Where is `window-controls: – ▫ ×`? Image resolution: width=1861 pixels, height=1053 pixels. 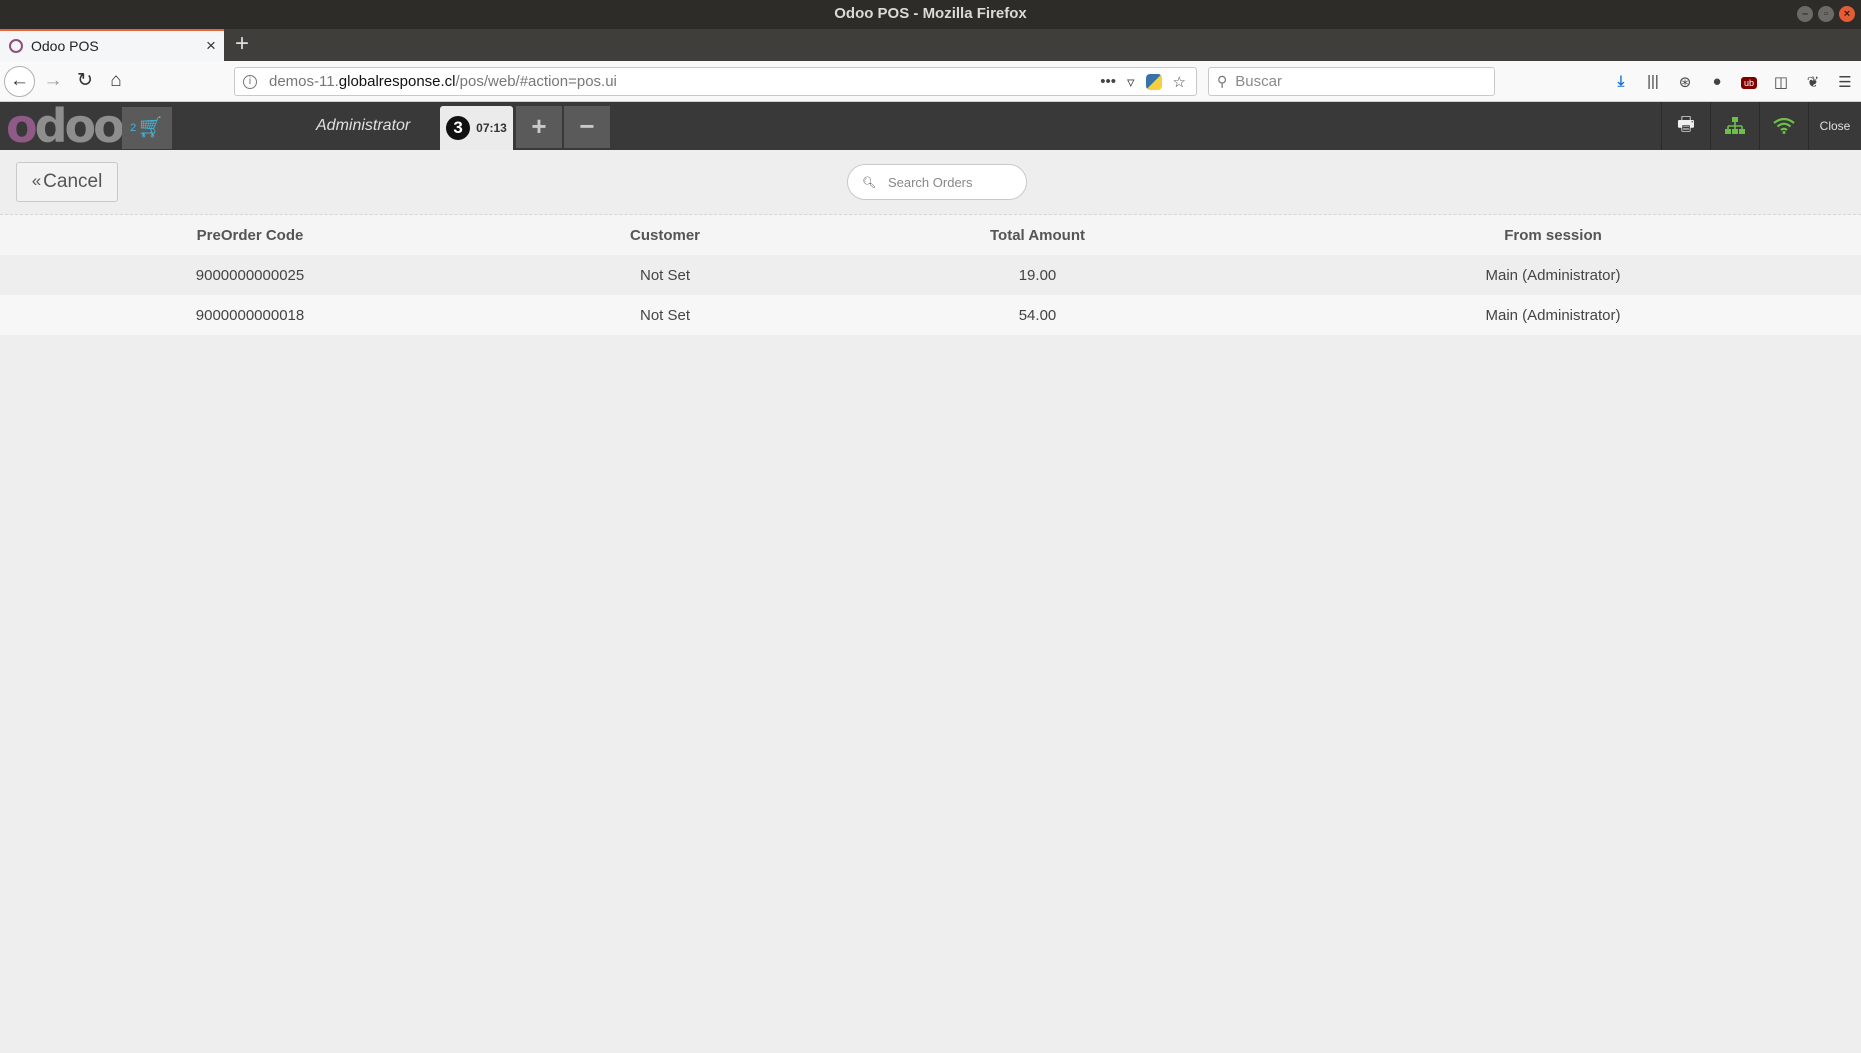
window-controls: – ▫ × is located at coordinates (1826, 14).